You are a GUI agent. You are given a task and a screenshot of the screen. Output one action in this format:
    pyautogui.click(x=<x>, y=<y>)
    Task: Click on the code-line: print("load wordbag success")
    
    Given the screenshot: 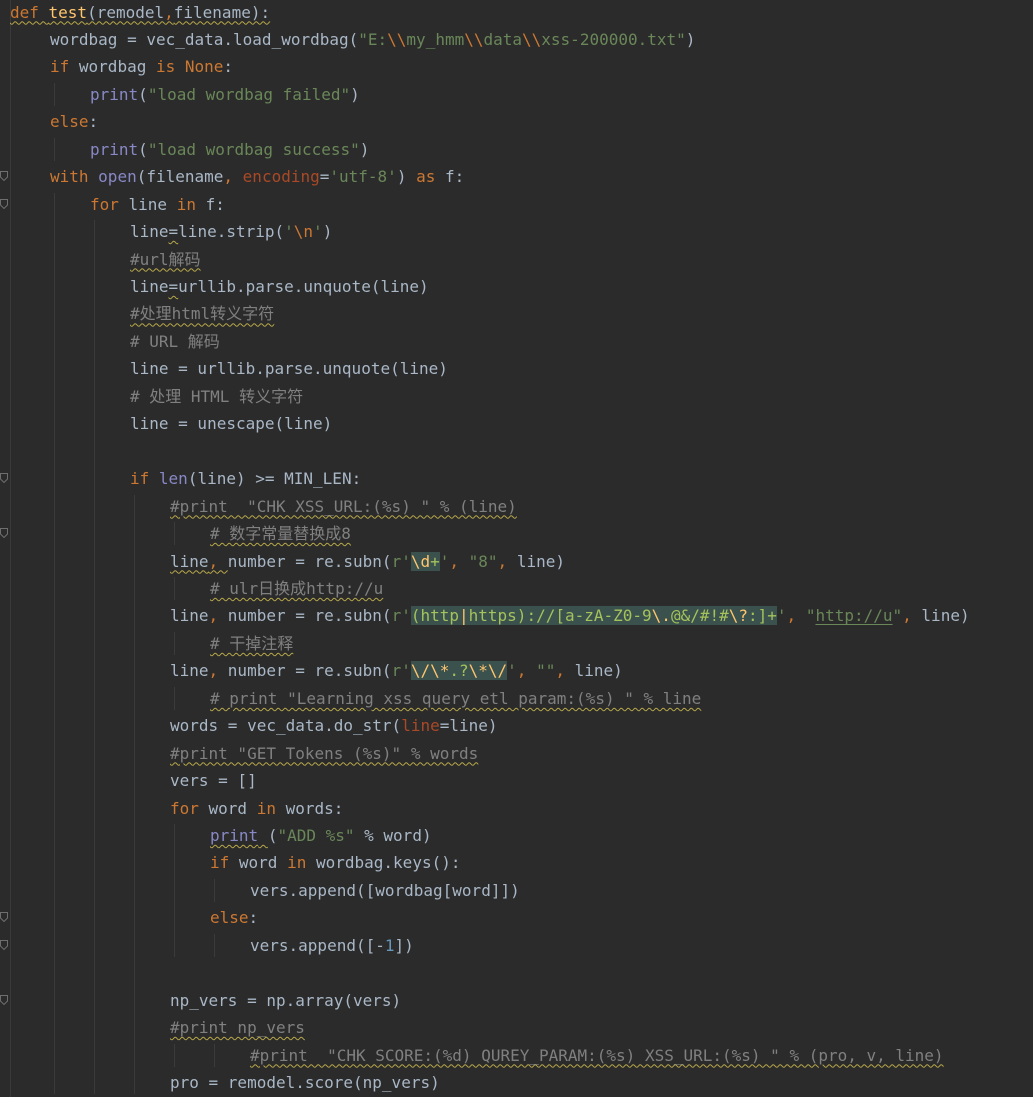 What is the action you would take?
    pyautogui.click(x=229, y=149)
    